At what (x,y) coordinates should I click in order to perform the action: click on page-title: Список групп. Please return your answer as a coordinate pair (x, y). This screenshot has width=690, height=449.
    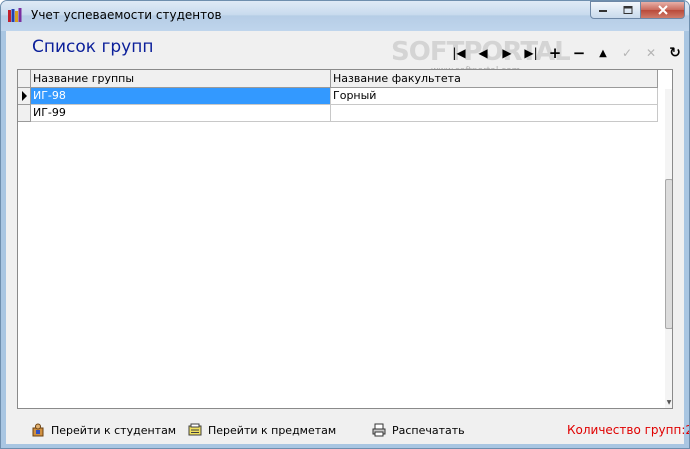
    Looking at the image, I should click on (93, 47).